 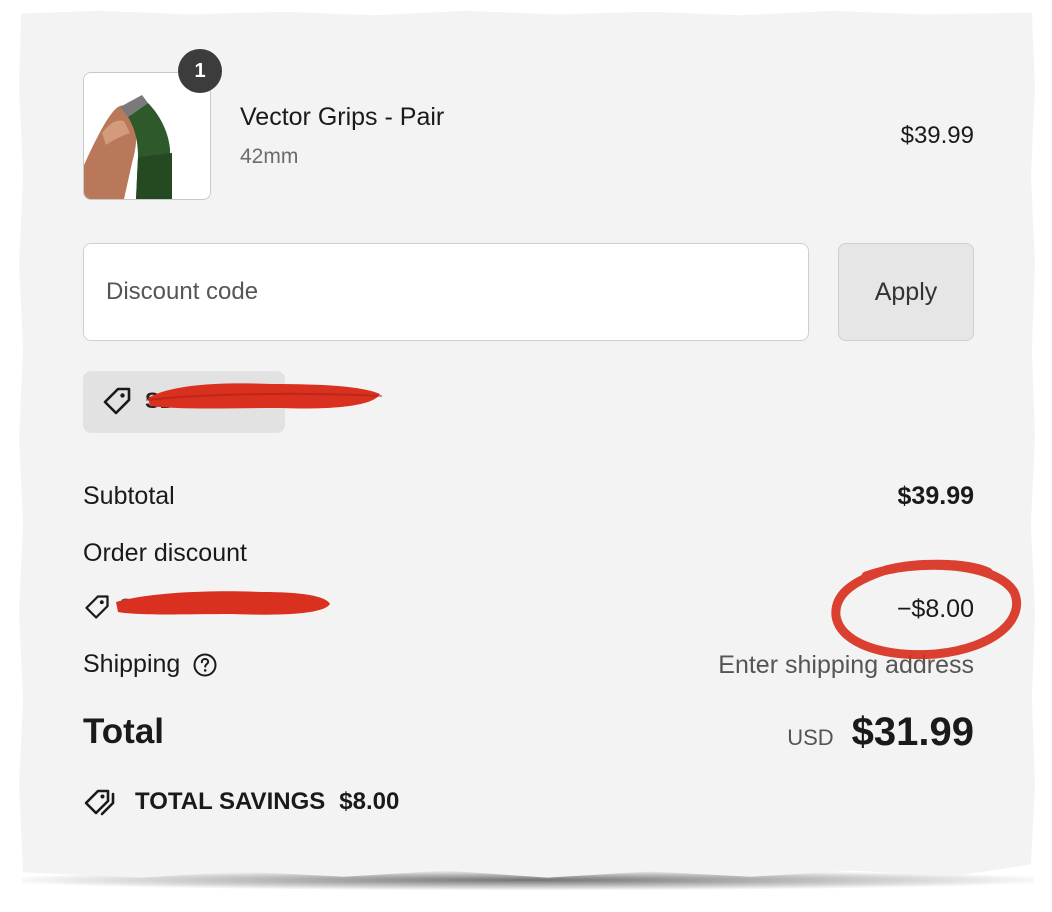 I want to click on discount-code-row: SD20, so click(x=127, y=609).